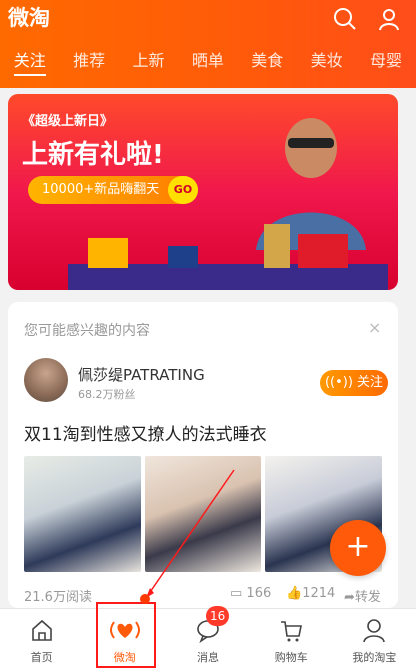 This screenshot has width=416, height=672. I want to click on notification-dot, so click(145, 599).